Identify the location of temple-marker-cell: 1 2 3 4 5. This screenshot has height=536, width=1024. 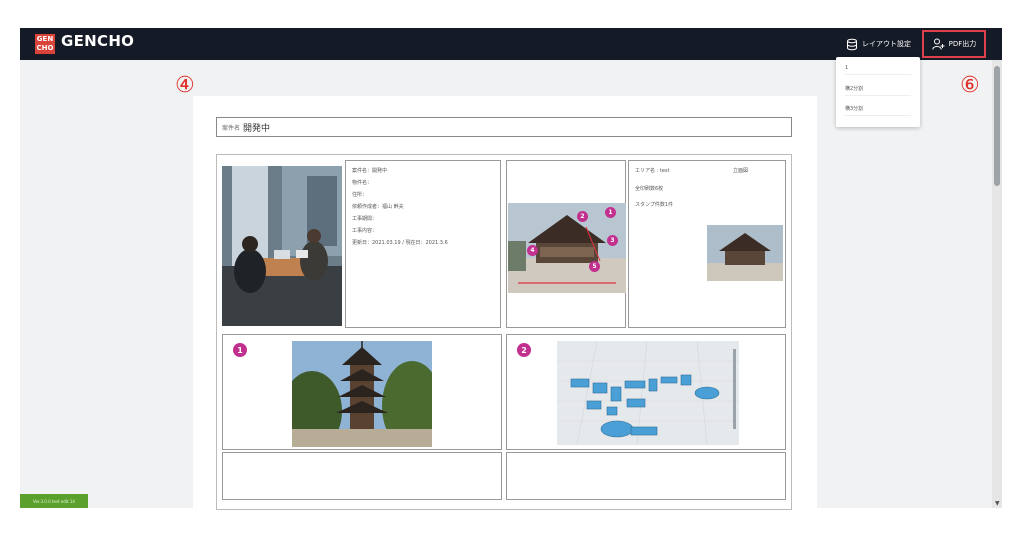
(566, 244).